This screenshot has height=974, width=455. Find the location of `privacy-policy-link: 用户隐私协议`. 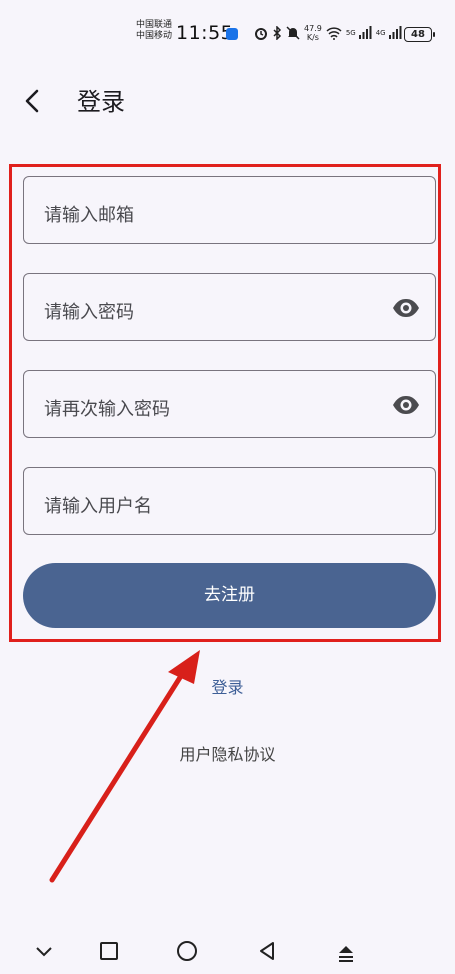

privacy-policy-link: 用户隐私协议 is located at coordinates (227, 753).